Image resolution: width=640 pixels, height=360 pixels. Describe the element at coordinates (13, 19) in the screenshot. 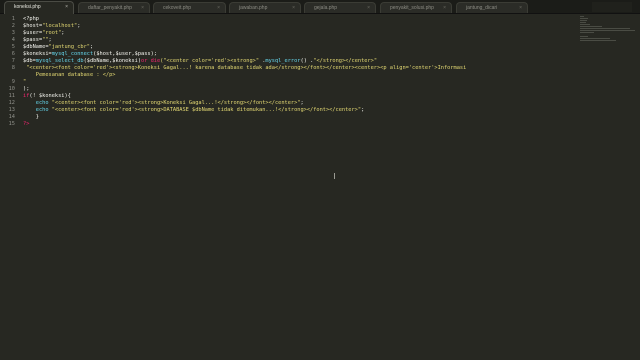

I see `line-number: 1` at that location.